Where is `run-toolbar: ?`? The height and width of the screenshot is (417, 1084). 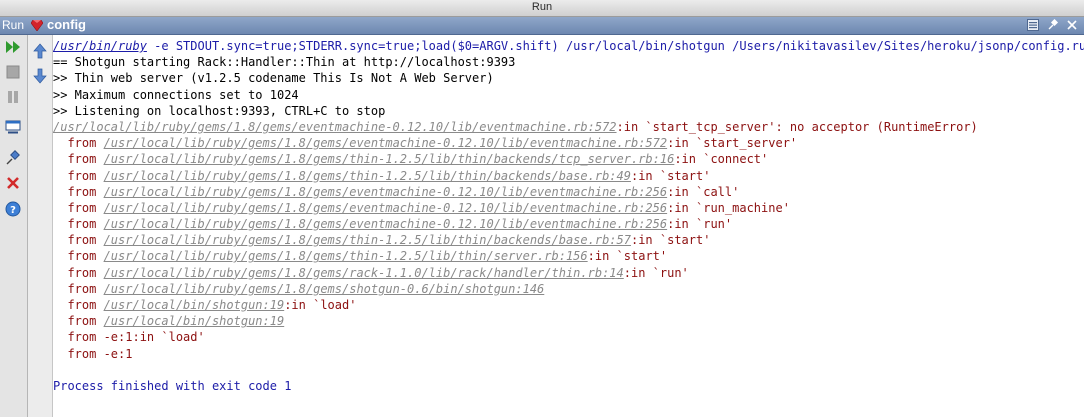 run-toolbar: ? is located at coordinates (14, 226).